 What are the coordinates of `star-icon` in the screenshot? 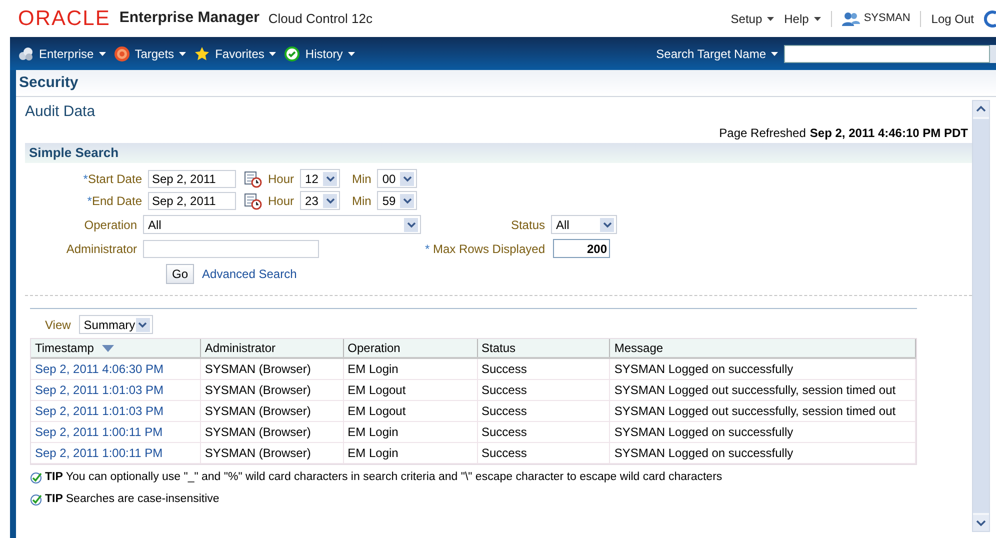 It's located at (202, 54).